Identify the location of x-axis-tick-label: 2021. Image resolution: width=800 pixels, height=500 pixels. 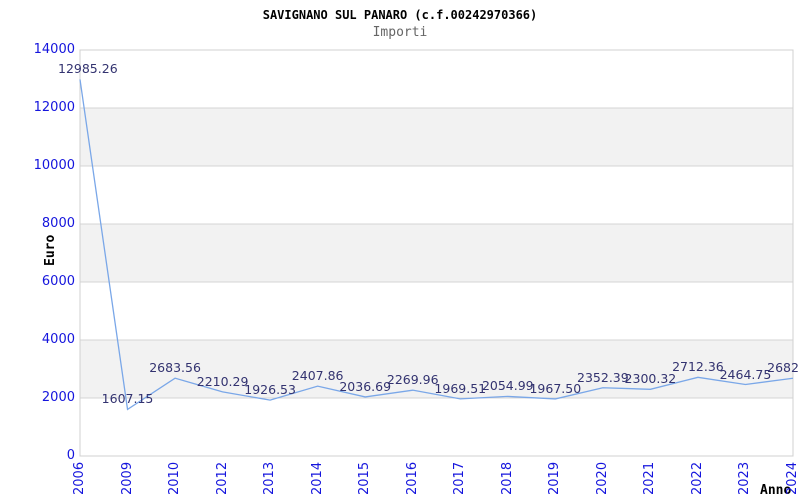
(650, 478).